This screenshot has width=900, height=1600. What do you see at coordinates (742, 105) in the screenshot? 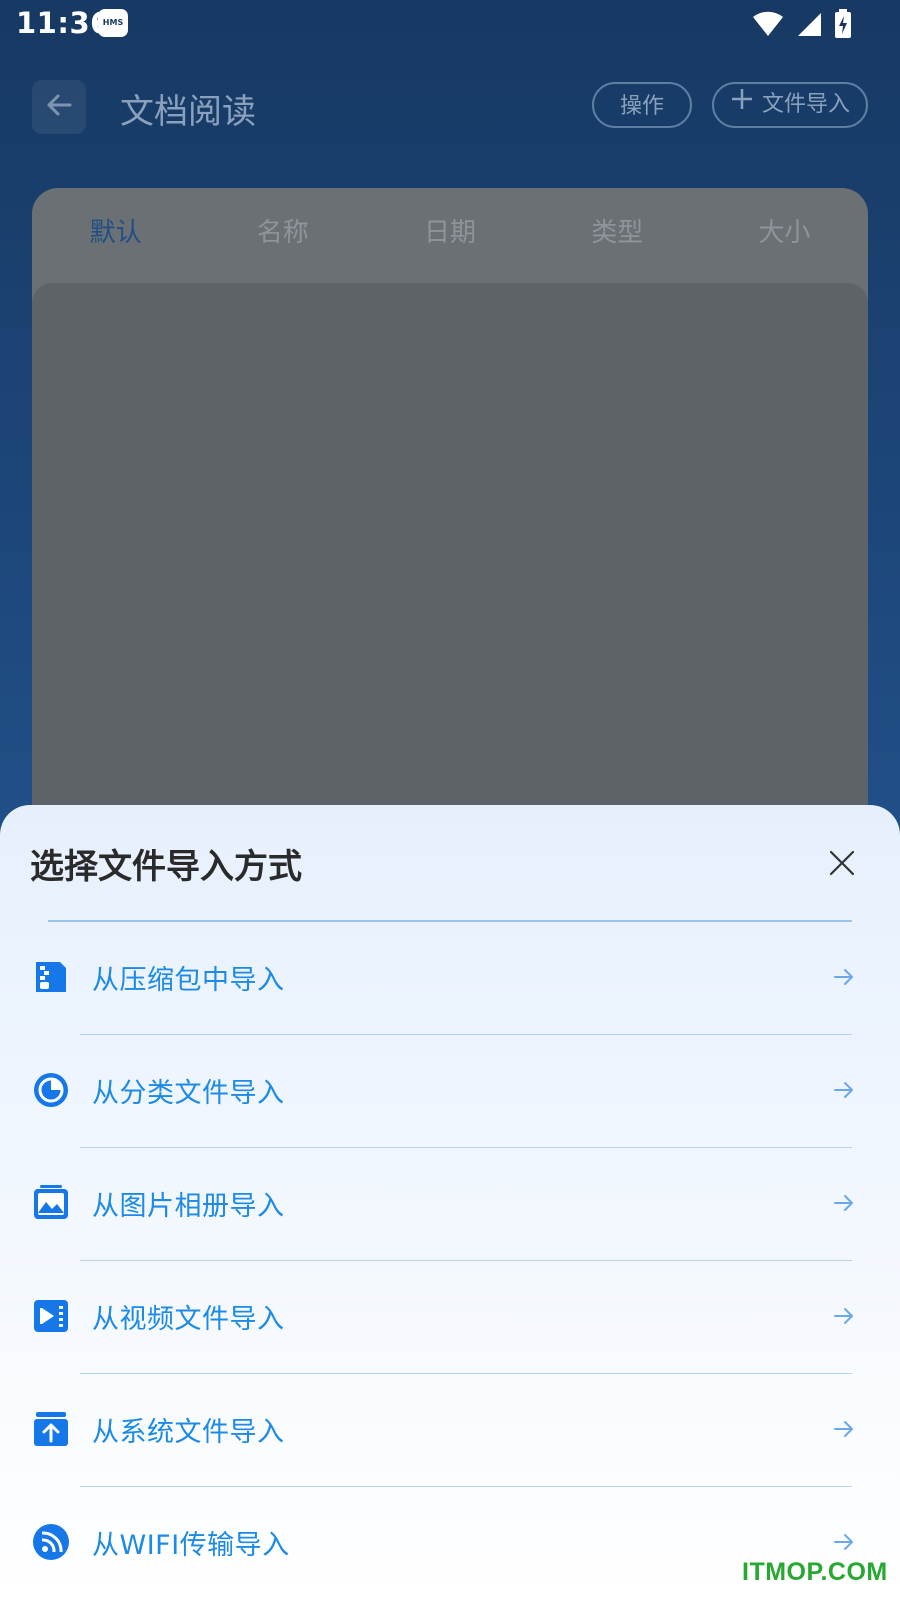
I see `plus-icon` at bounding box center [742, 105].